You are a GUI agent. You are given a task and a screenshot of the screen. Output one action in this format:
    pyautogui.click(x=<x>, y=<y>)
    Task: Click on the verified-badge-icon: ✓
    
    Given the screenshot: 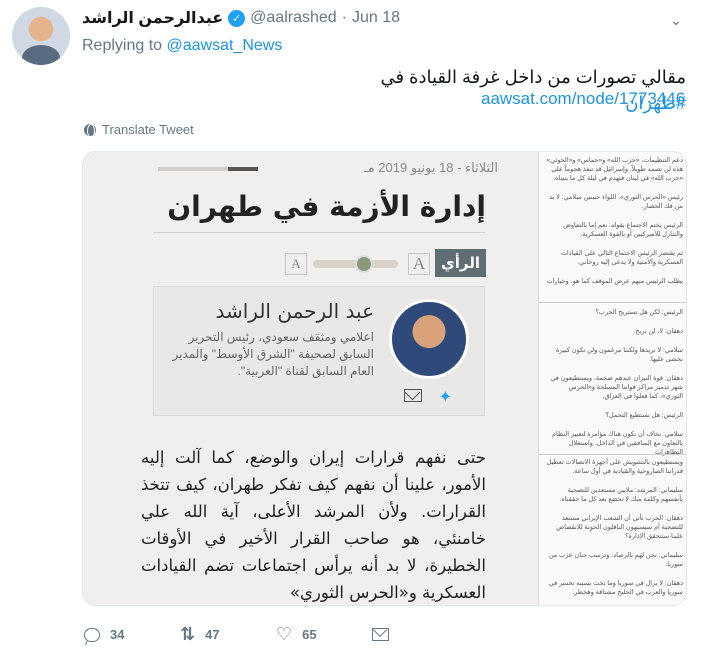 What is the action you would take?
    pyautogui.click(x=237, y=18)
    